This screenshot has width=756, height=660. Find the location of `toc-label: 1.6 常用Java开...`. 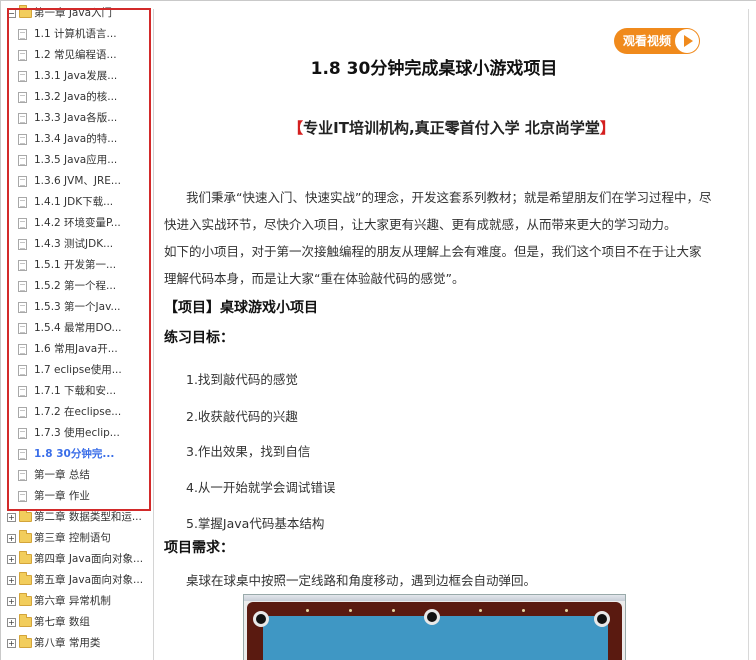

toc-label: 1.6 常用Java开... is located at coordinates (76, 349).